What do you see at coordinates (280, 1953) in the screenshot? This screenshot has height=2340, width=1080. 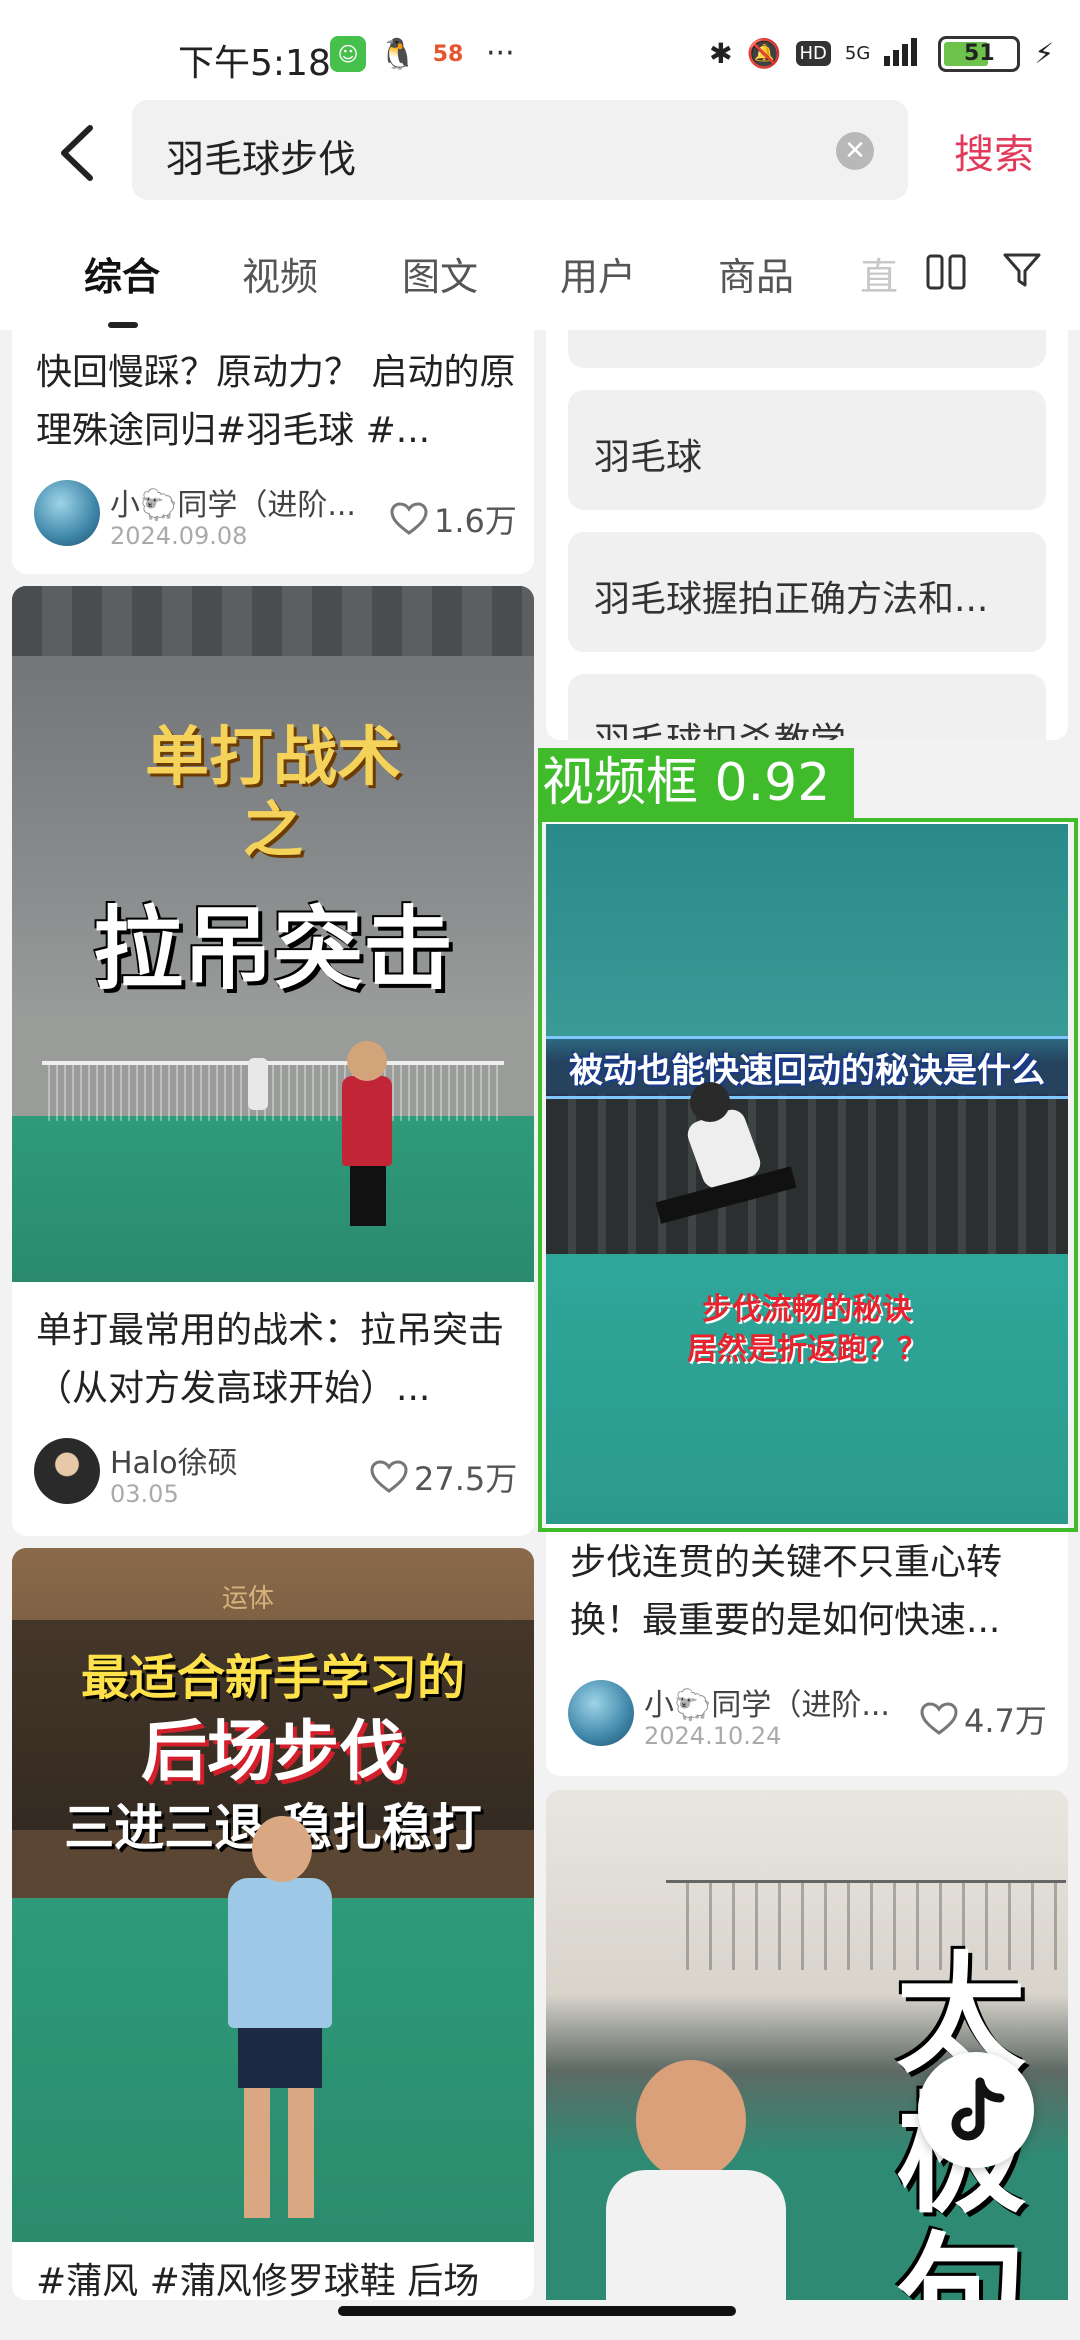 I see `player-shirt` at bounding box center [280, 1953].